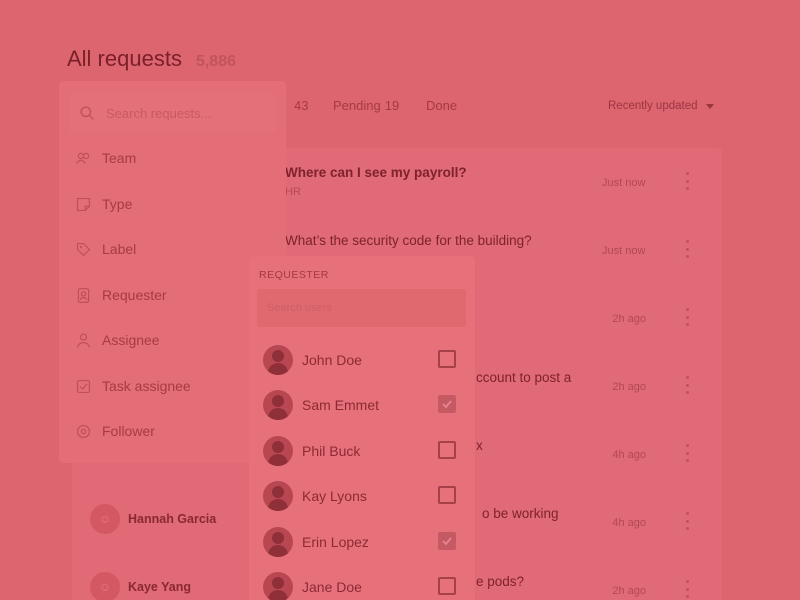  I want to click on filter-item-assignee: Assignee, so click(172, 340).